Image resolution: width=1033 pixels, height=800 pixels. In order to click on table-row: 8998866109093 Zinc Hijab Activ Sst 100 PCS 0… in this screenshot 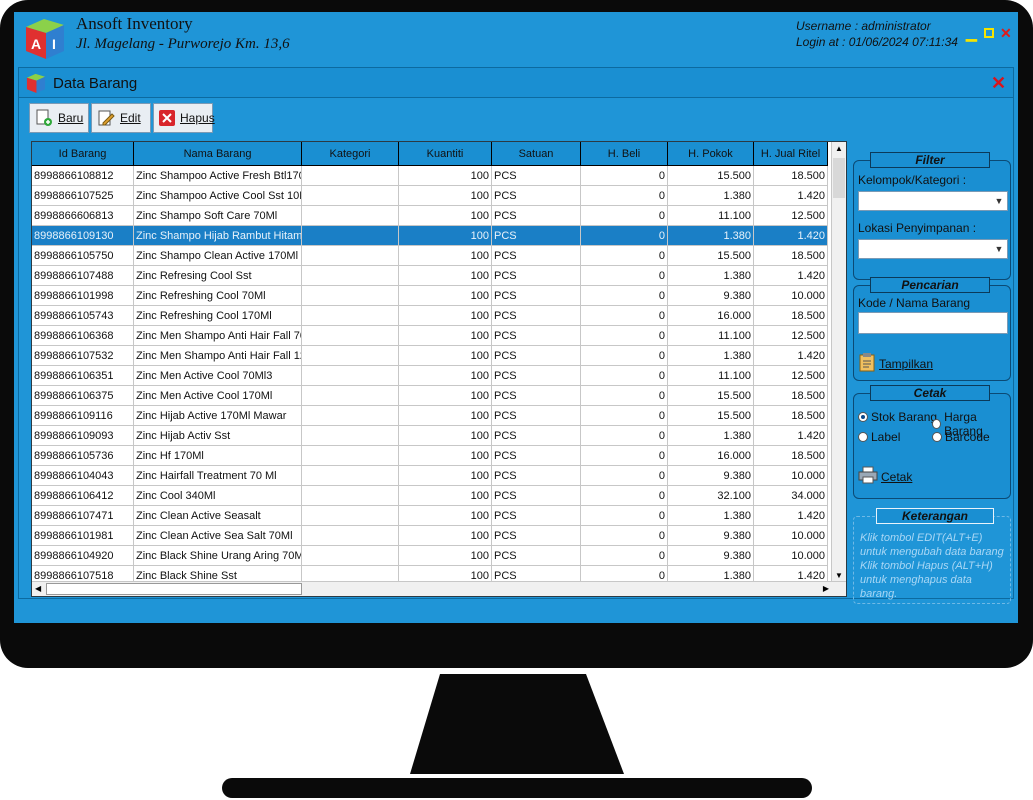, I will do `click(432, 436)`.